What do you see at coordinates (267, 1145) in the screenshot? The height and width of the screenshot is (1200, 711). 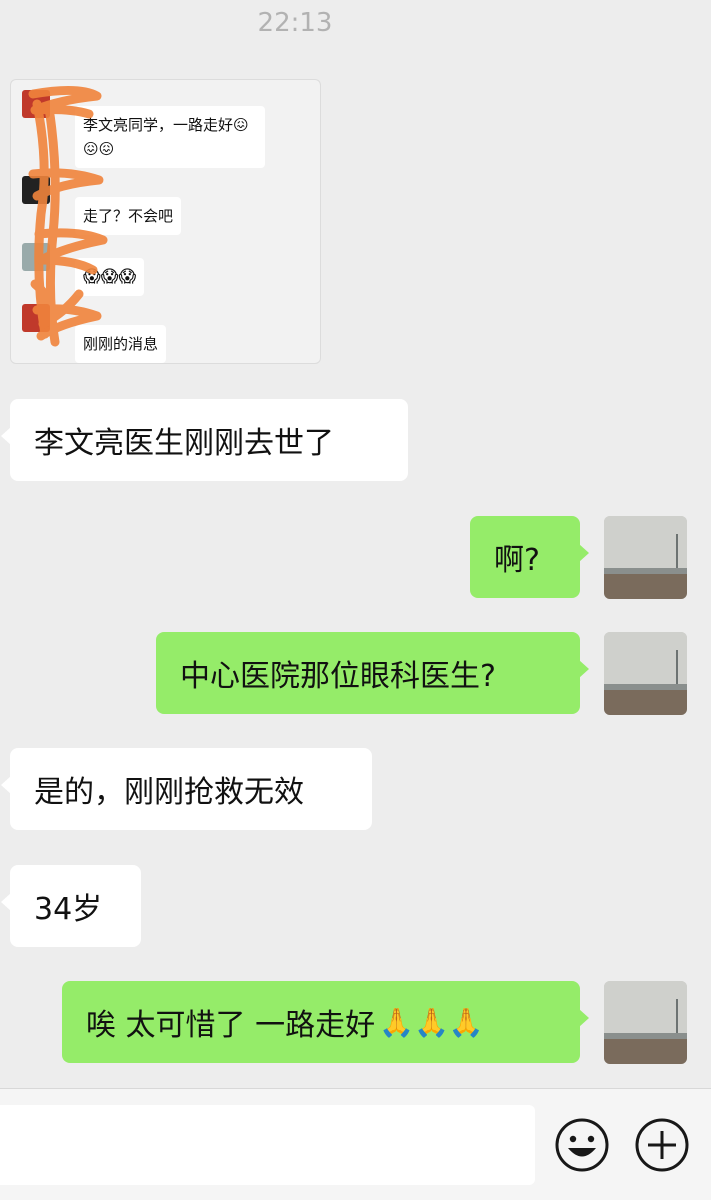 I see `message-input` at bounding box center [267, 1145].